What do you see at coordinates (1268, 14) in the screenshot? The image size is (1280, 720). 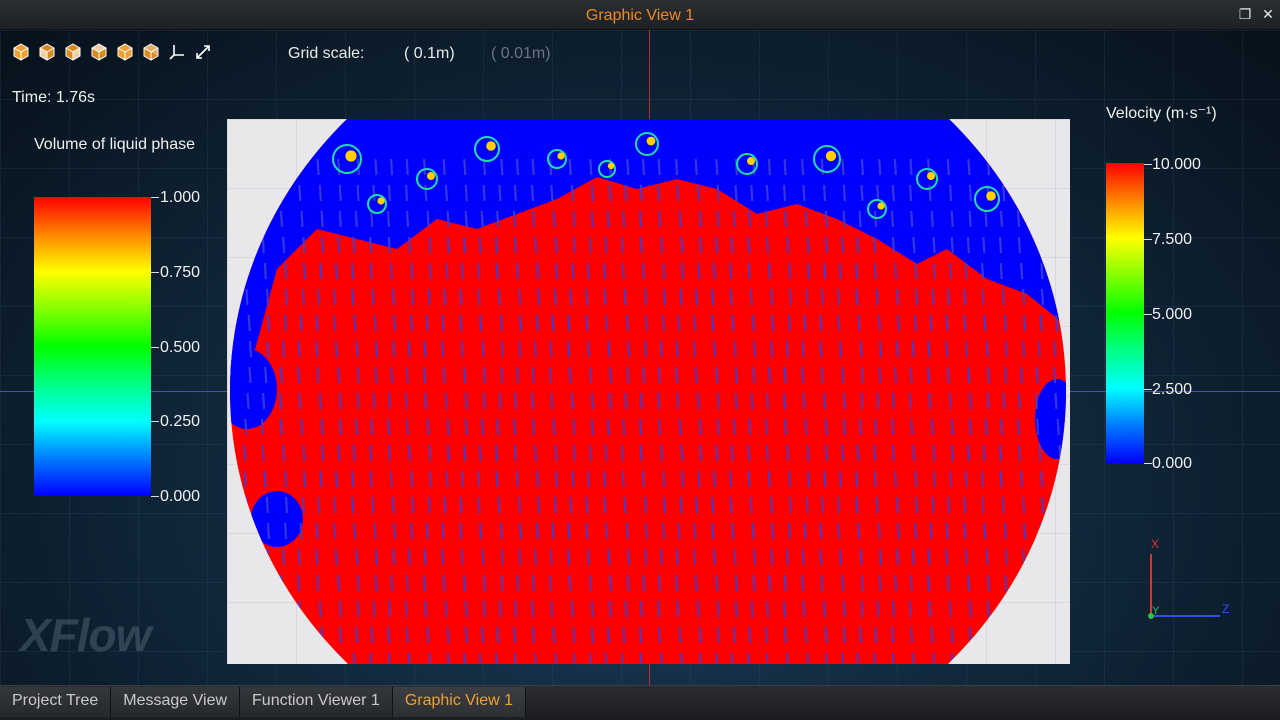 I see `close-icon: ✕` at bounding box center [1268, 14].